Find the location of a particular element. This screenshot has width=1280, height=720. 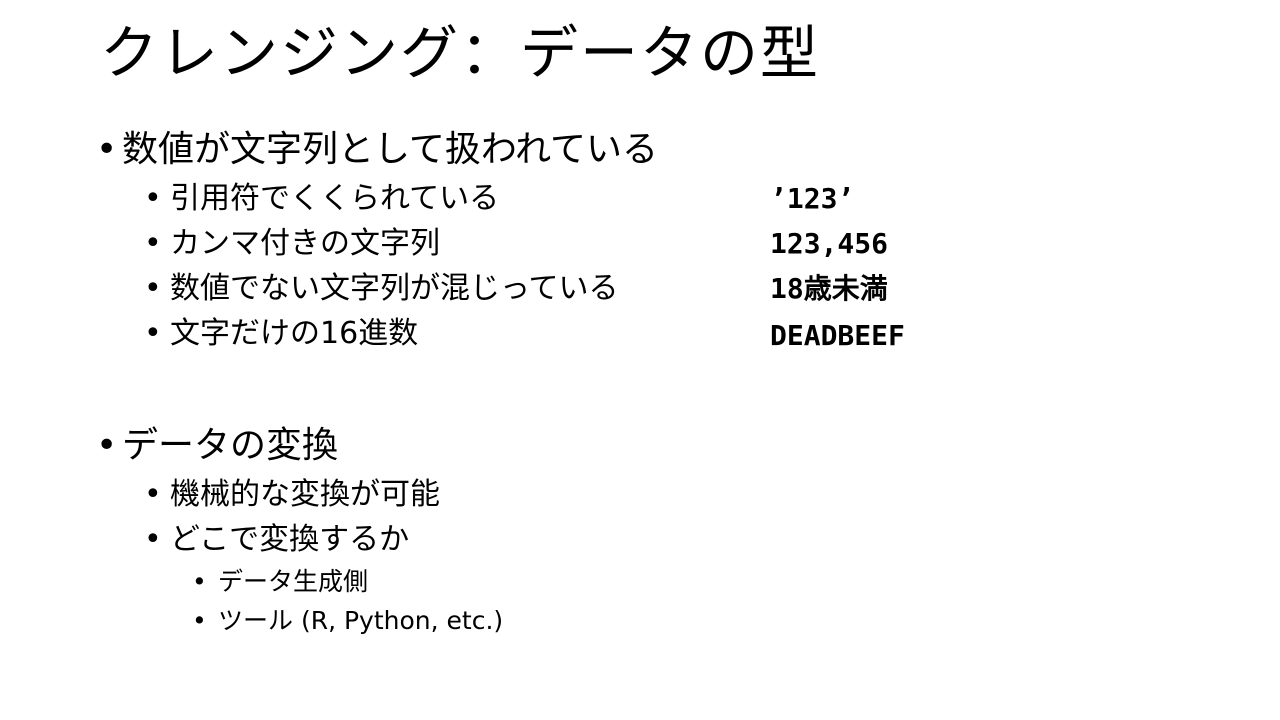

list-item: • 機械的な変換が可能 is located at coordinates (292, 495).